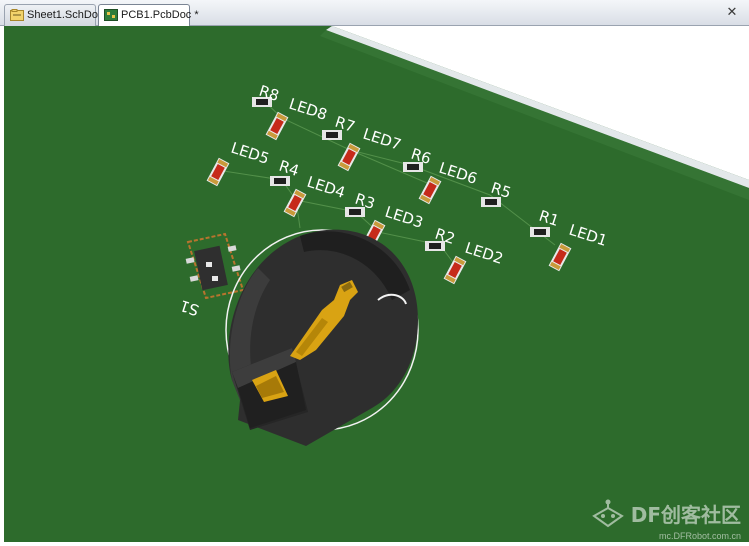  What do you see at coordinates (540, 232) in the screenshot?
I see `resistor-r1` at bounding box center [540, 232].